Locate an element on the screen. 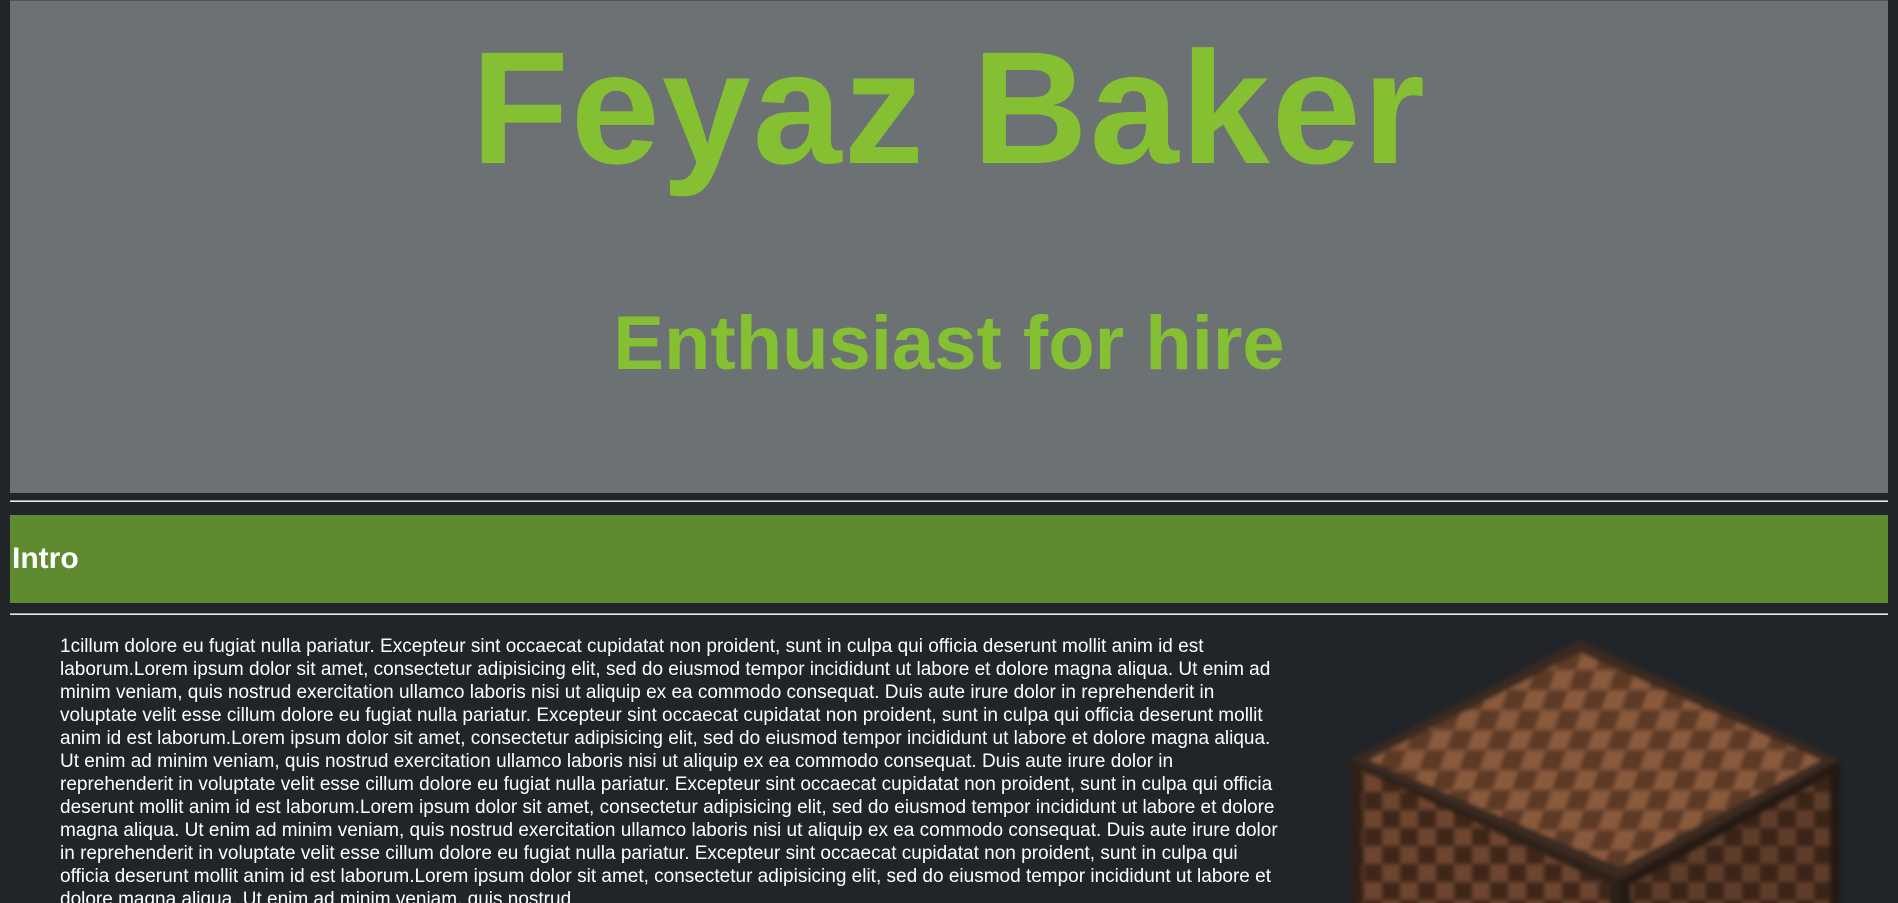 Image resolution: width=1898 pixels, height=903 pixels. note-block-image is located at coordinates (1595, 771).